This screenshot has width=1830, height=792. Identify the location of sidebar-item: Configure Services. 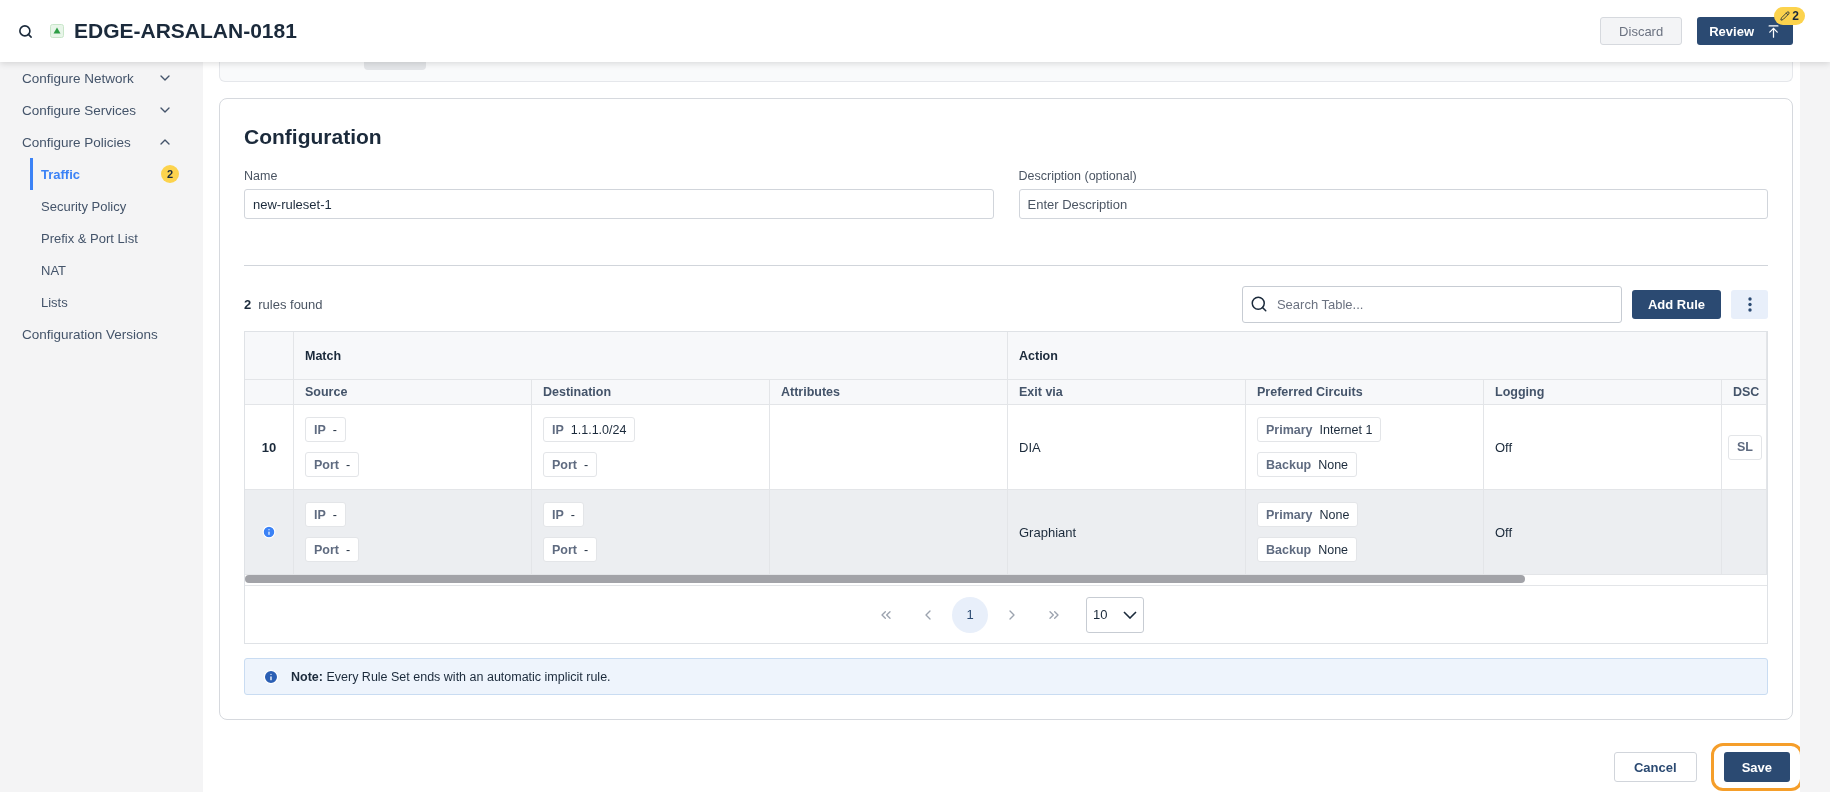
(101, 110).